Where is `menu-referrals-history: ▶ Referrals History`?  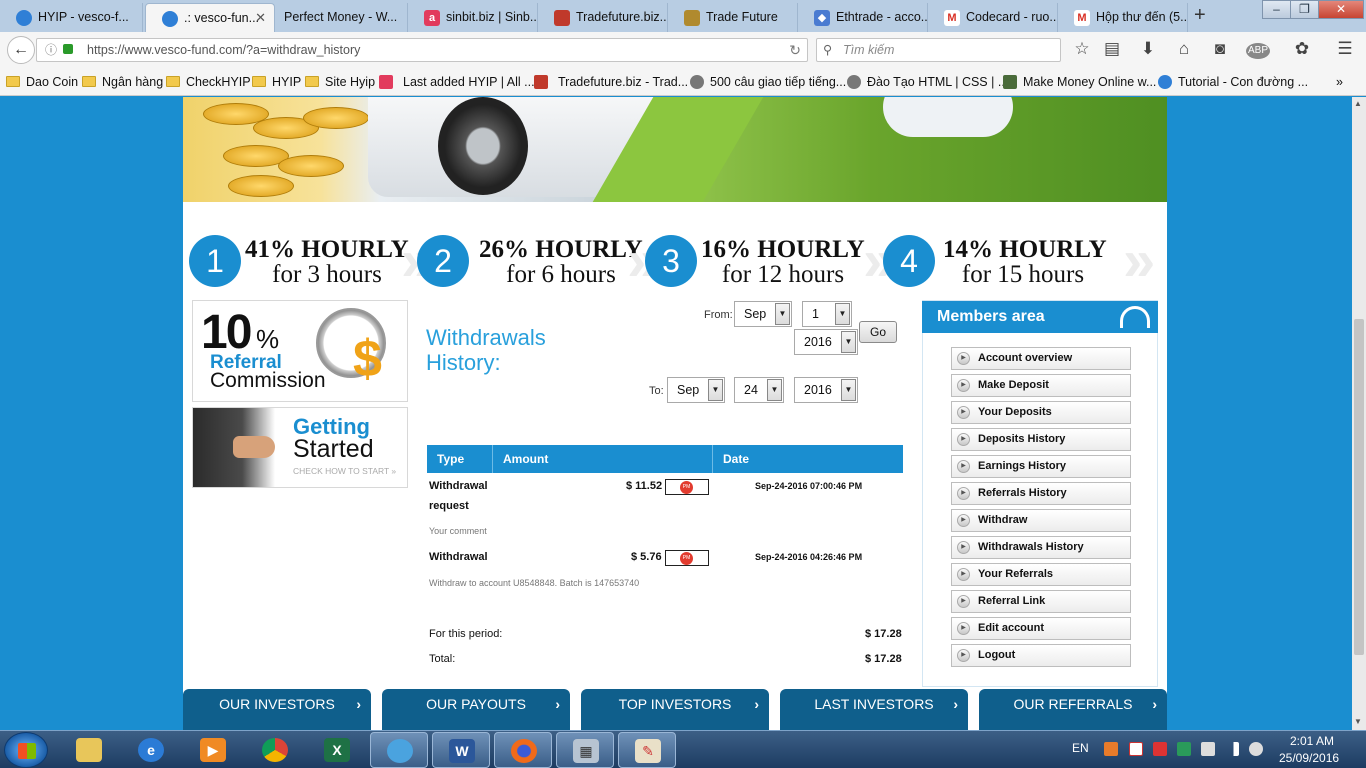 menu-referrals-history: ▶ Referrals History is located at coordinates (1041, 493).